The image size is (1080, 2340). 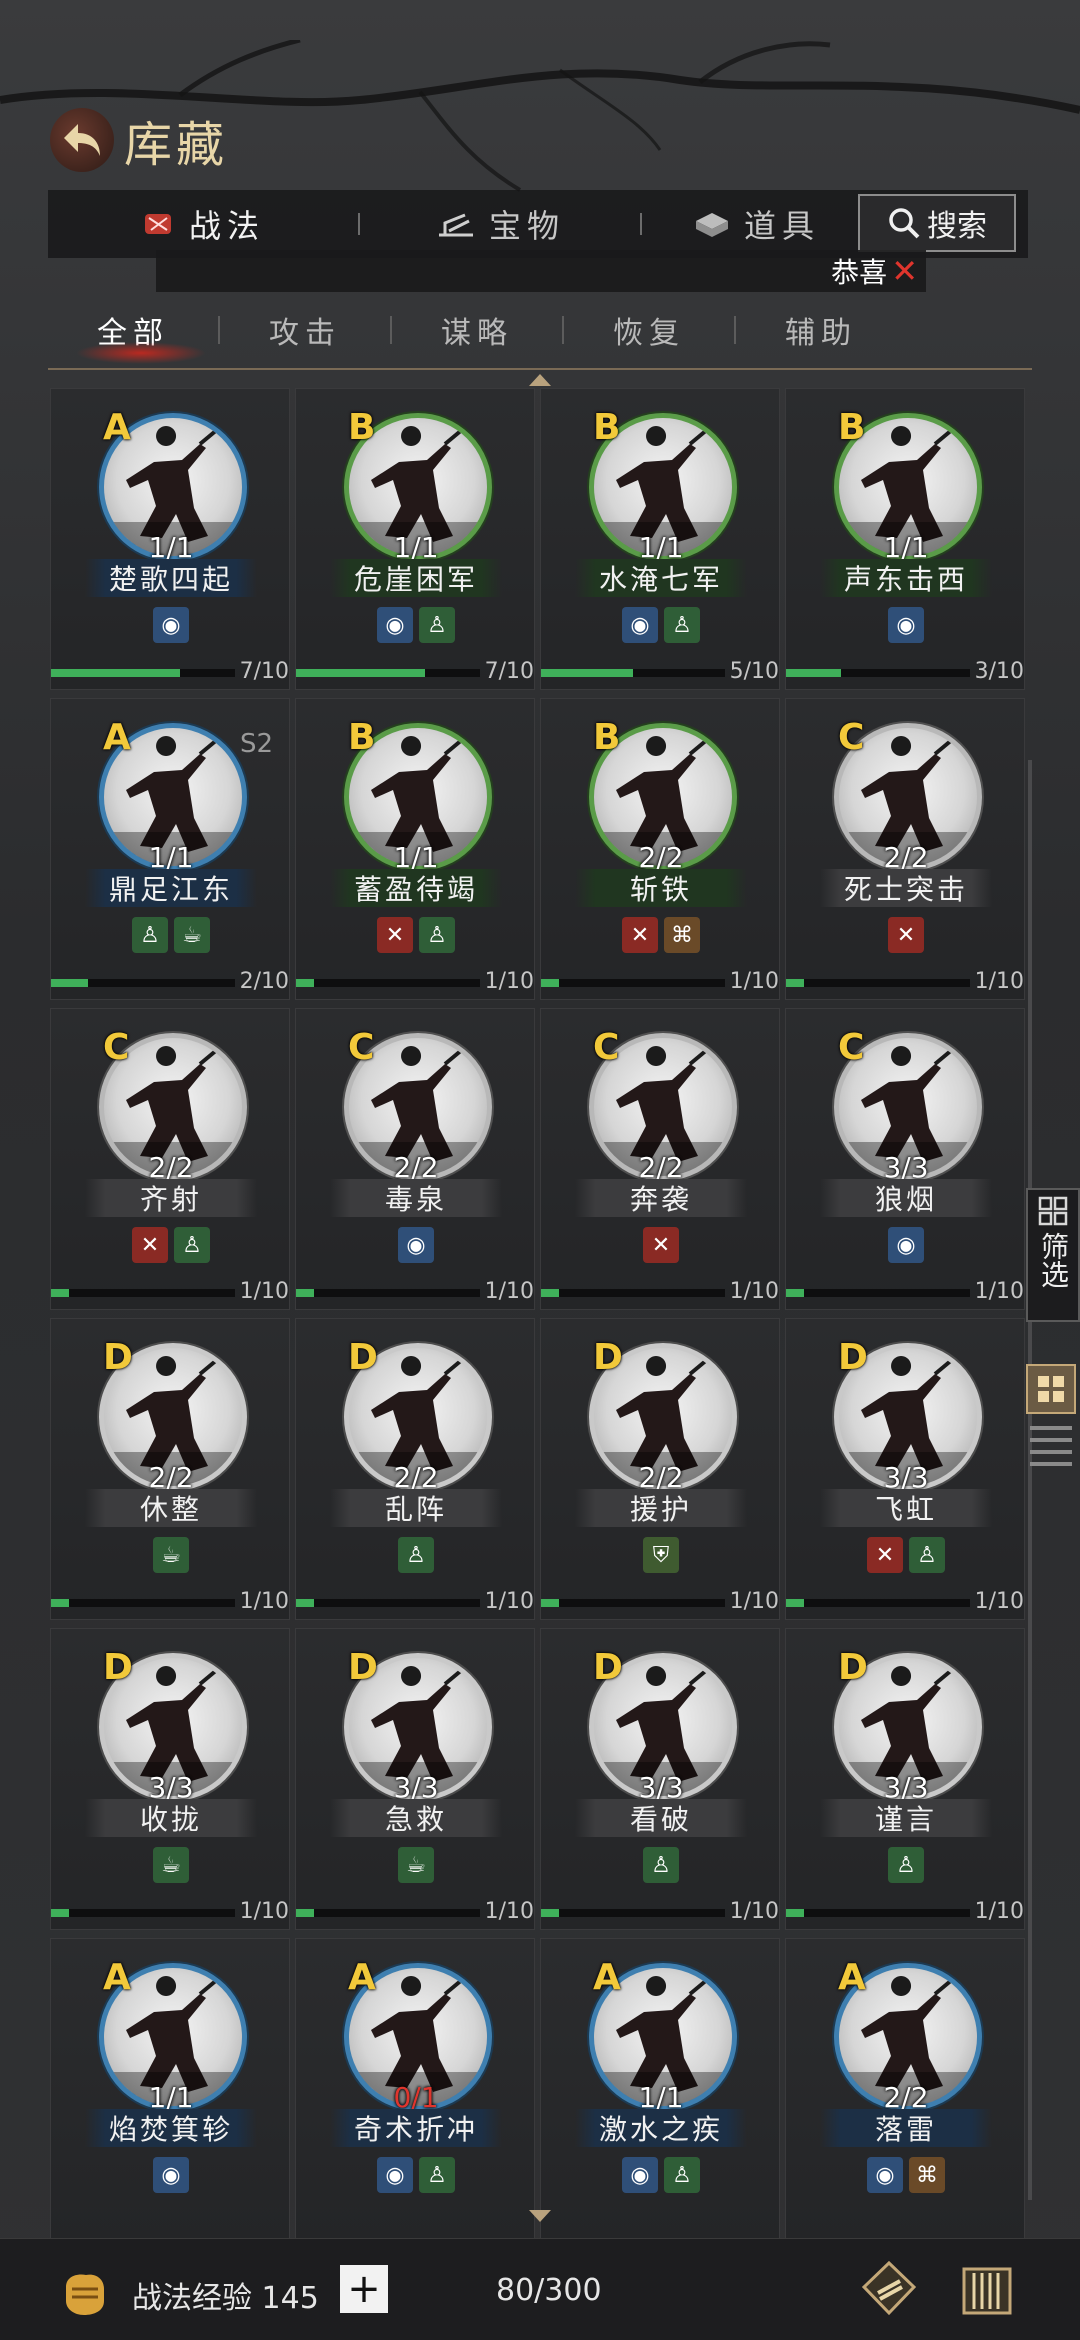 I want to click on fist-exp-icon, so click(x=85, y=2294).